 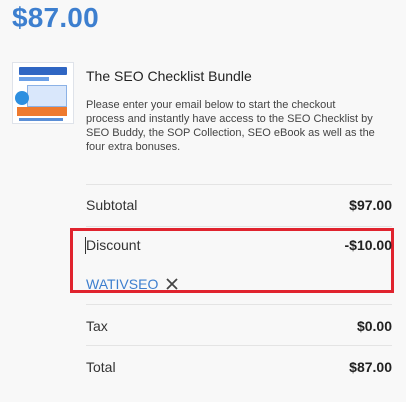 I want to click on thumbnail-footer-graphic, so click(x=41, y=119).